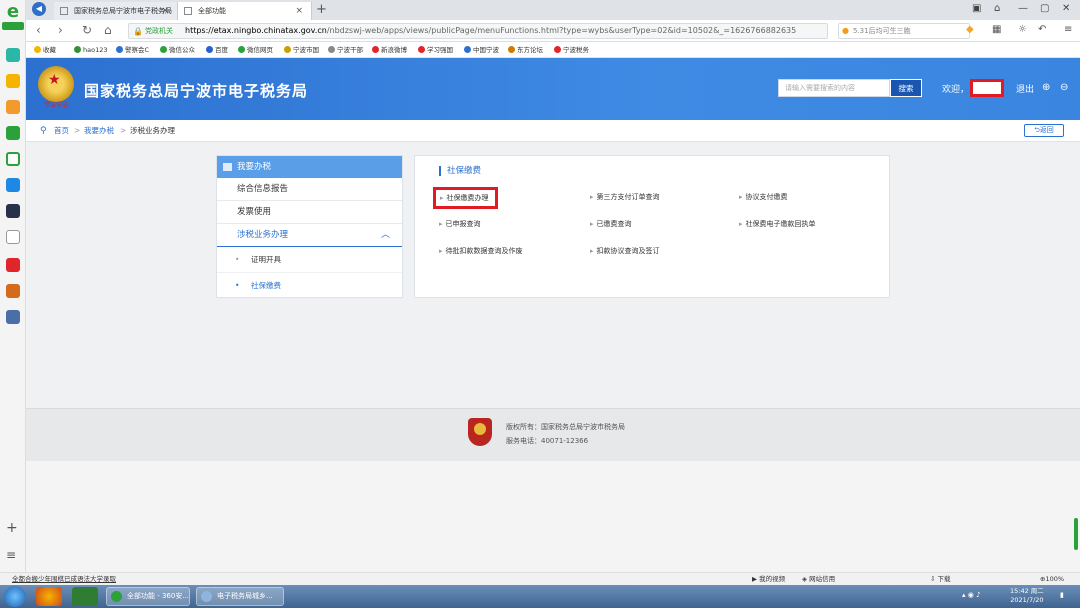  What do you see at coordinates (217, 50) in the screenshot?
I see `bookmark-item: 百度` at bounding box center [217, 50].